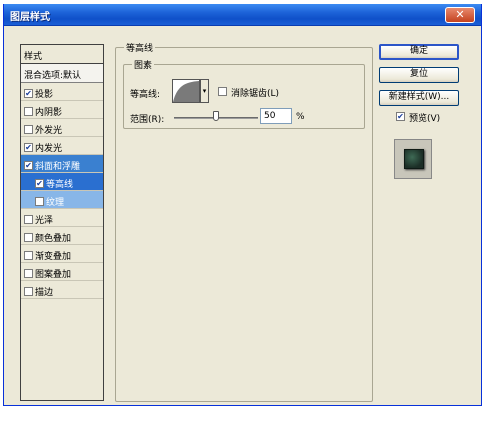 This screenshot has height=434, width=487. Describe the element at coordinates (62, 290) in the screenshot. I see `style-item-11: 描边` at that location.